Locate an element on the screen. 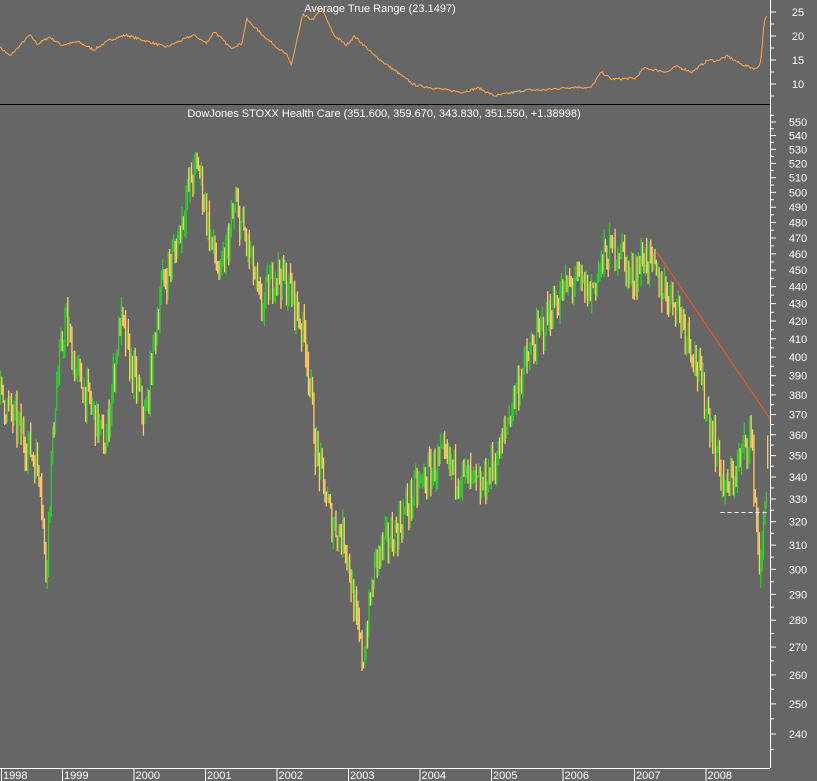  price-tick-label: 350 is located at coordinates (798, 457).